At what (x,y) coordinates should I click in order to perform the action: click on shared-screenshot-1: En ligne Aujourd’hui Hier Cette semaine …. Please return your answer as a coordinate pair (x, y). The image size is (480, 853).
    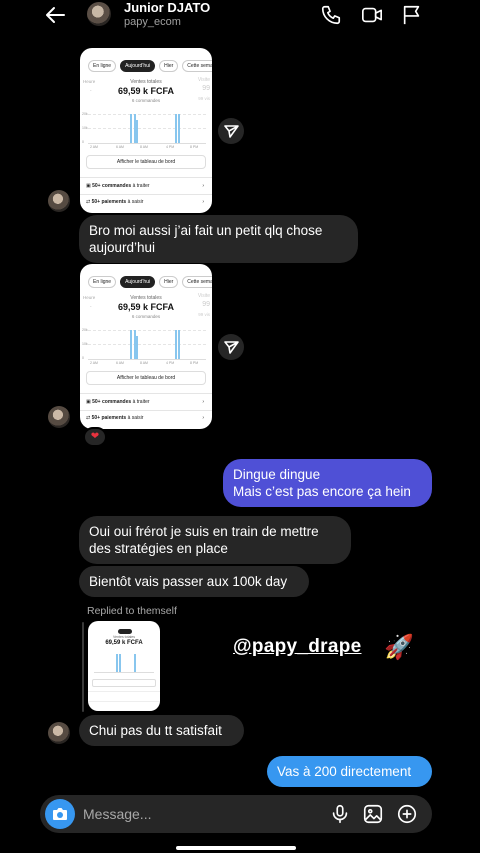
    Looking at the image, I should click on (146, 130).